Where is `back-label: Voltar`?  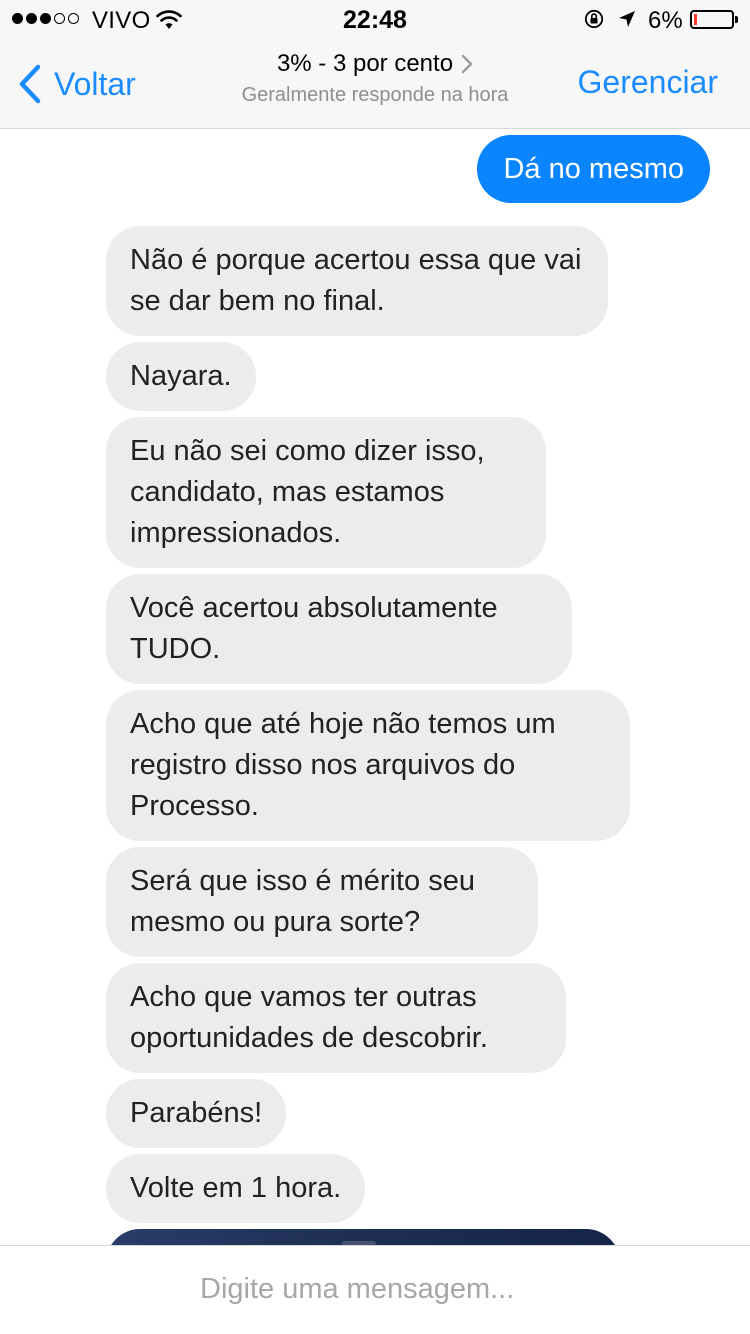
back-label: Voltar is located at coordinates (95, 83).